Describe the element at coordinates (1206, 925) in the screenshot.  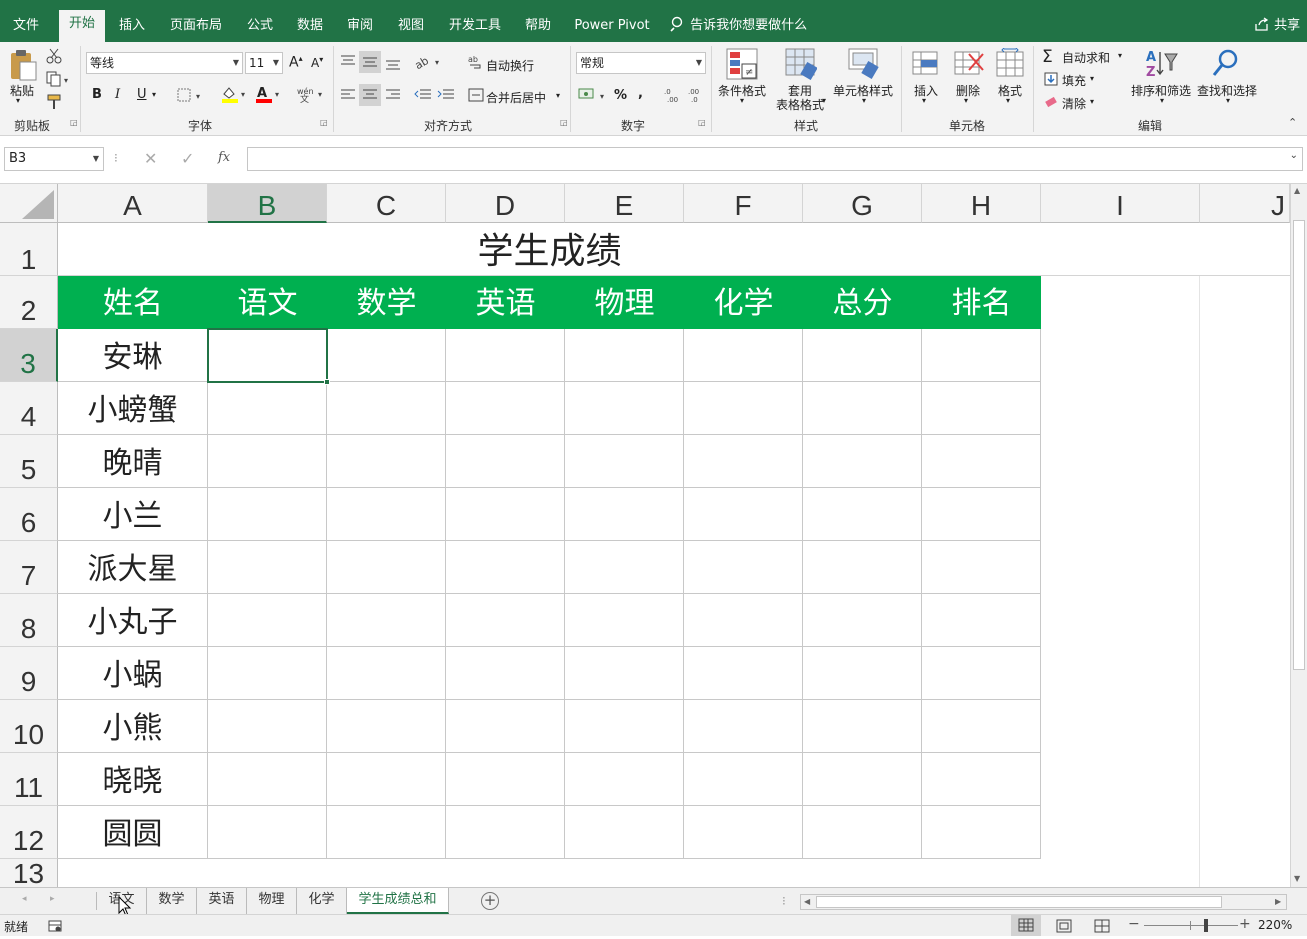
I see `zoom-slider-thumb` at that location.